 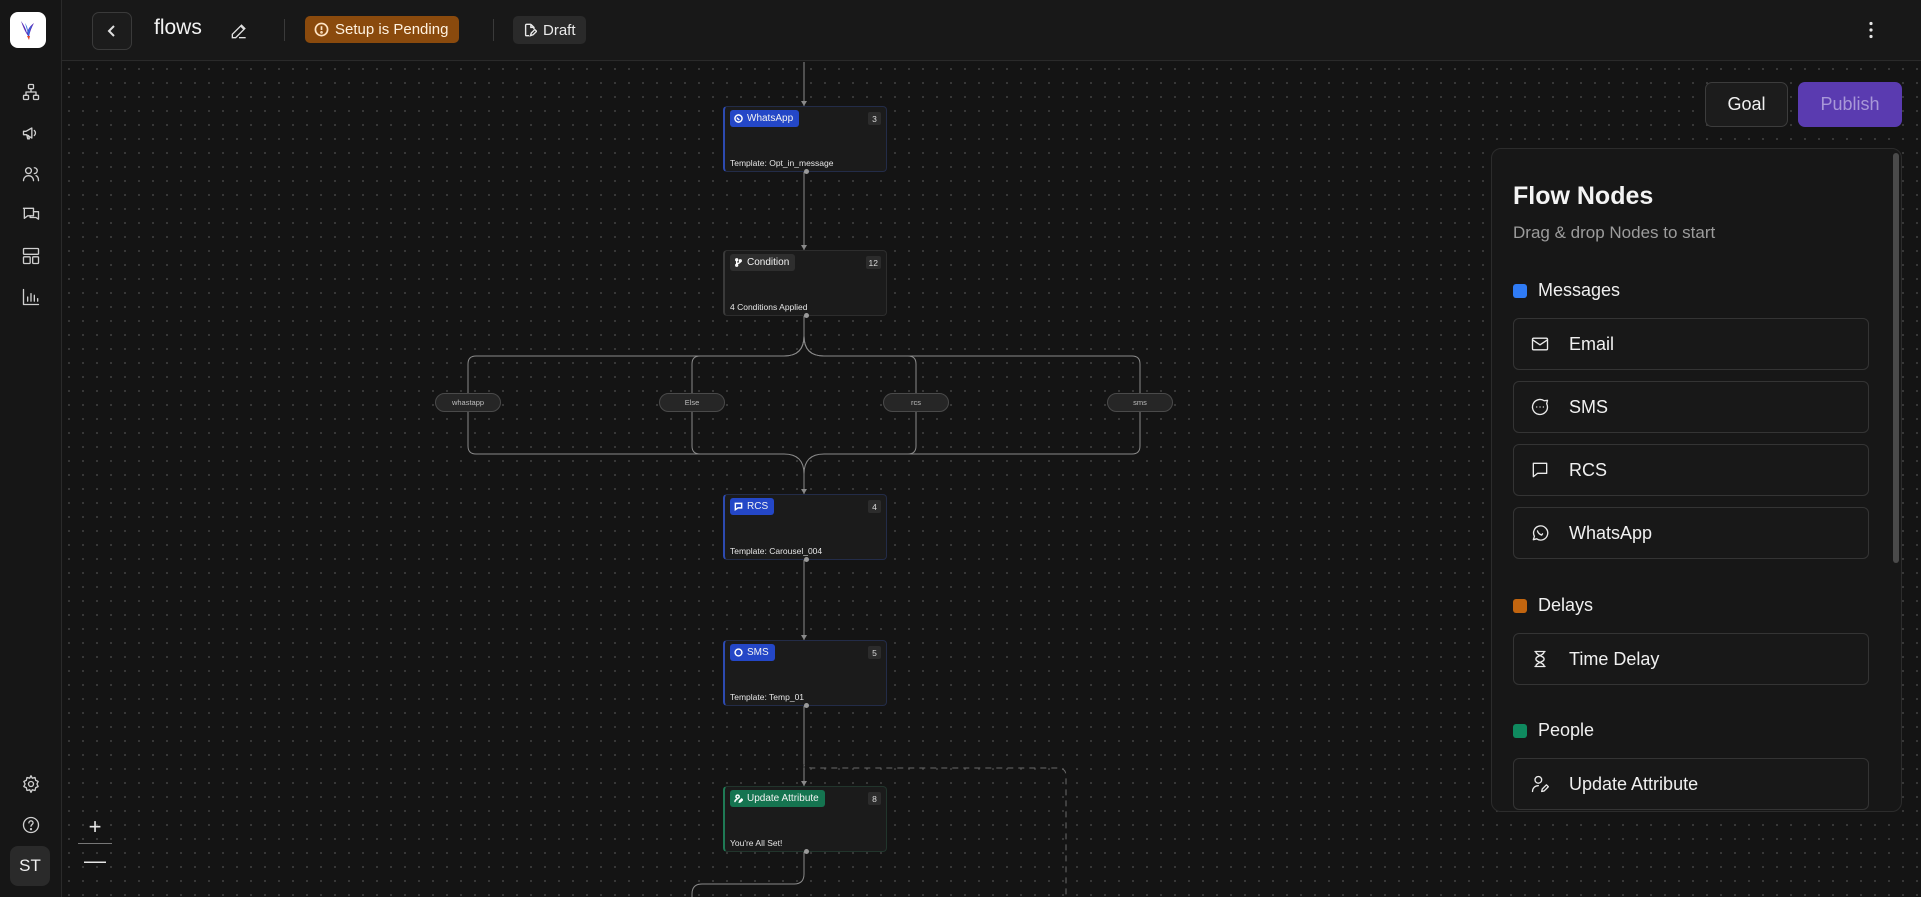 I want to click on flow-node-sms: SMS 5 Template: Temp_01, so click(x=805, y=674).